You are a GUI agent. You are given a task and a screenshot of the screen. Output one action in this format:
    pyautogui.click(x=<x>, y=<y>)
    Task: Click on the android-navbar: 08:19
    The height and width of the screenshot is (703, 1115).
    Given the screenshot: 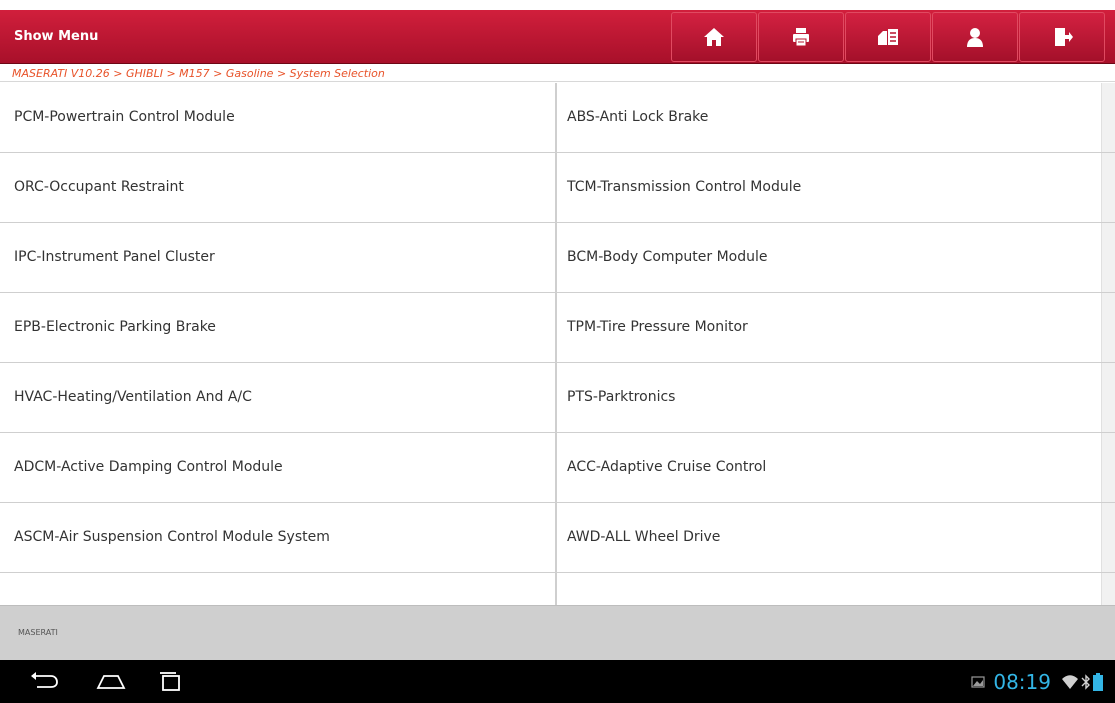 What is the action you would take?
    pyautogui.click(x=557, y=681)
    